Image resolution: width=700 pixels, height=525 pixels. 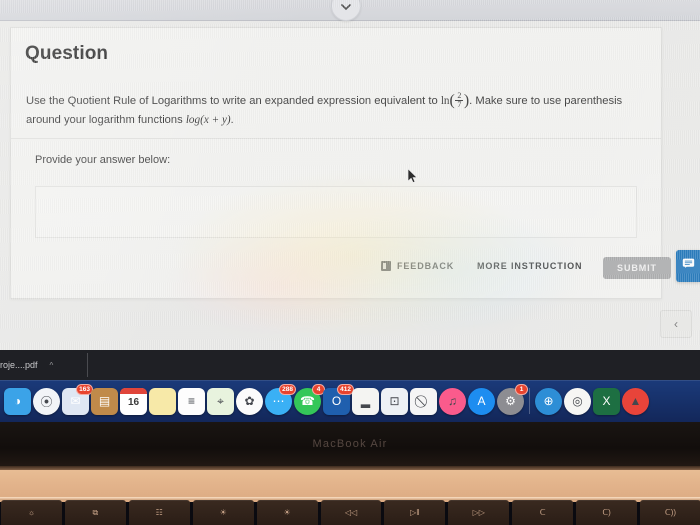 I want to click on download-item: roje....pdf ^, so click(x=40, y=365).